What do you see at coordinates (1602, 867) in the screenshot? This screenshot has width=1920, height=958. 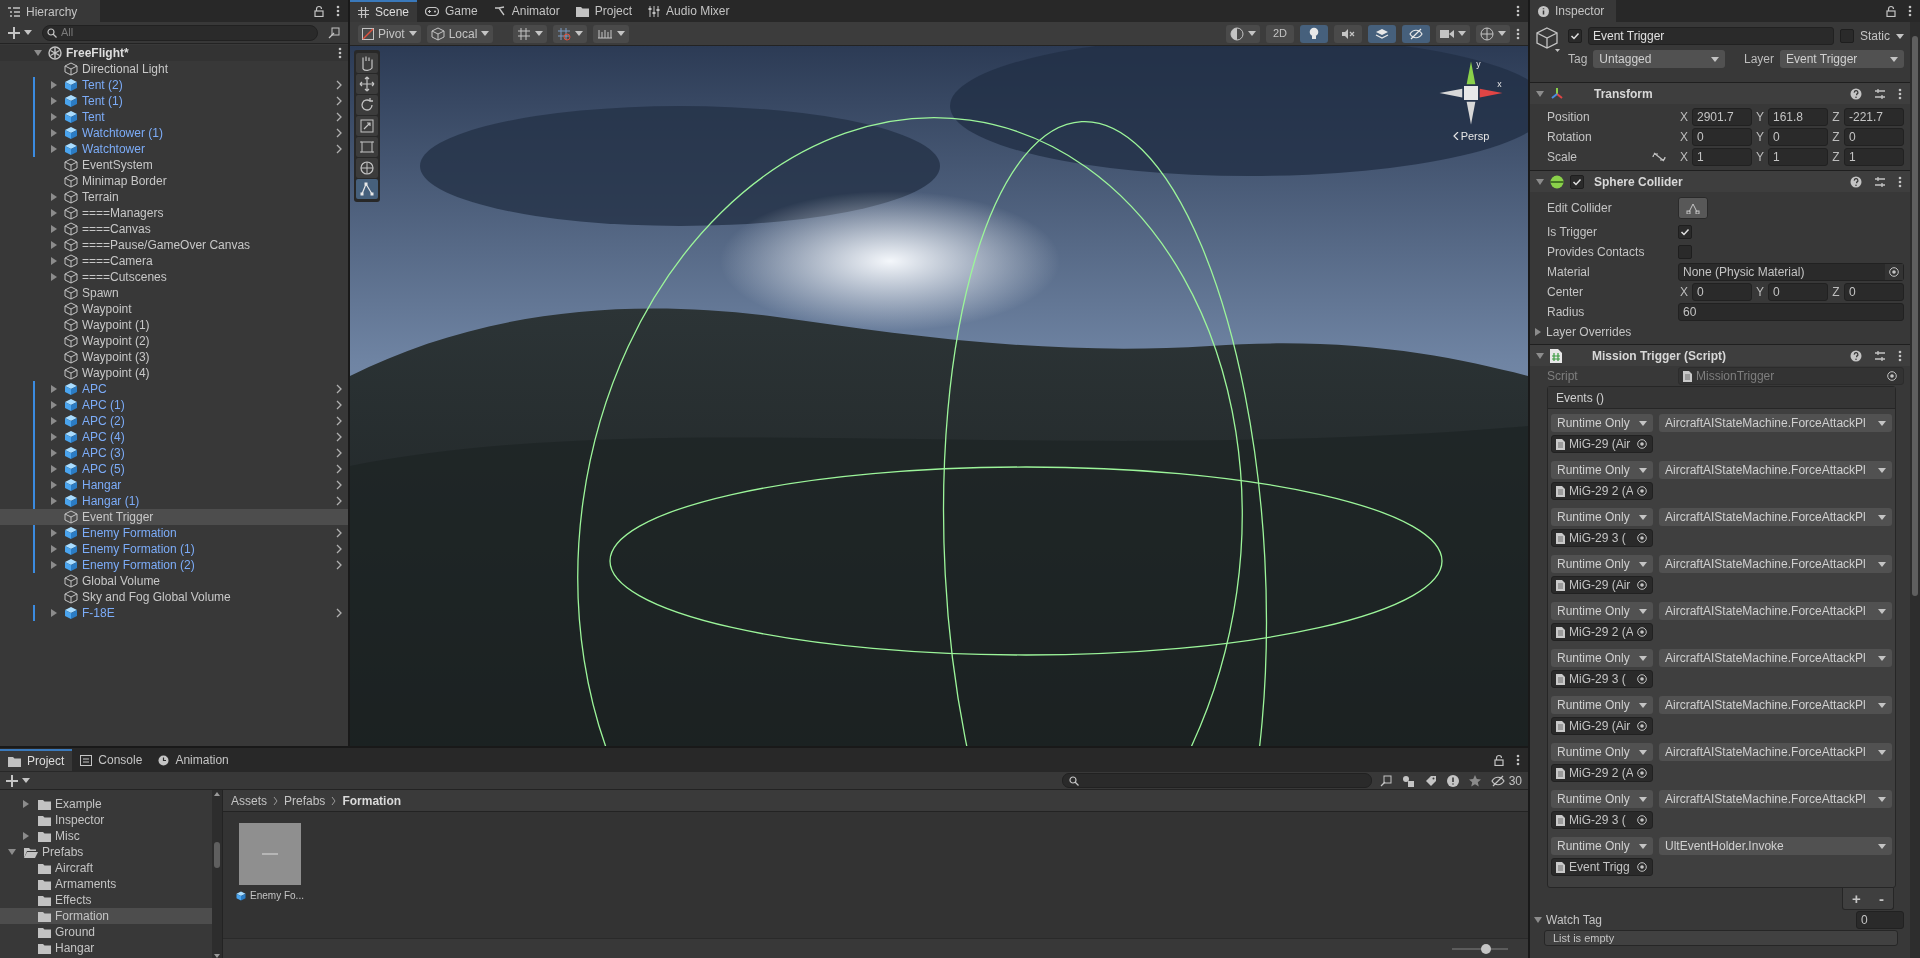 I see `object-field: Event Trigg` at bounding box center [1602, 867].